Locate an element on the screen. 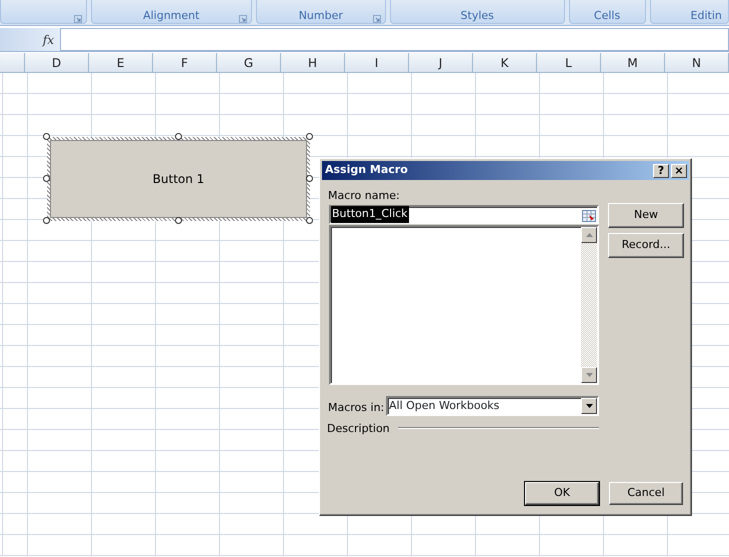 The width and height of the screenshot is (729, 557). column-header: M is located at coordinates (633, 62).